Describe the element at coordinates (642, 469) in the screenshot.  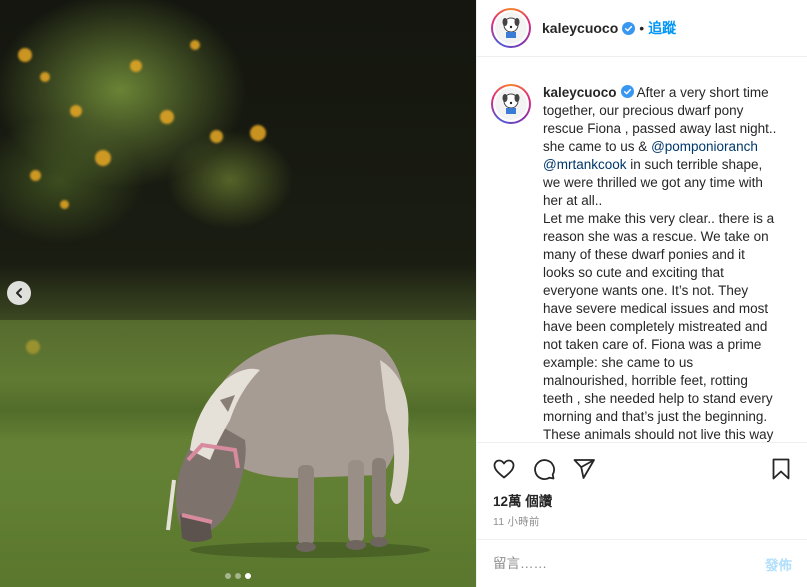
I see `post-actions` at that location.